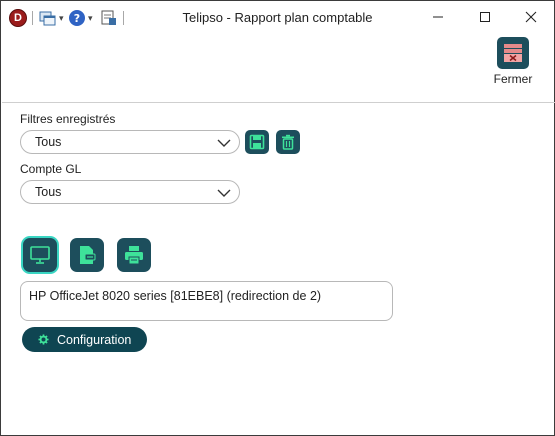 The height and width of the screenshot is (436, 555). Describe the element at coordinates (513, 53) in the screenshot. I see `close-report-icon` at that location.